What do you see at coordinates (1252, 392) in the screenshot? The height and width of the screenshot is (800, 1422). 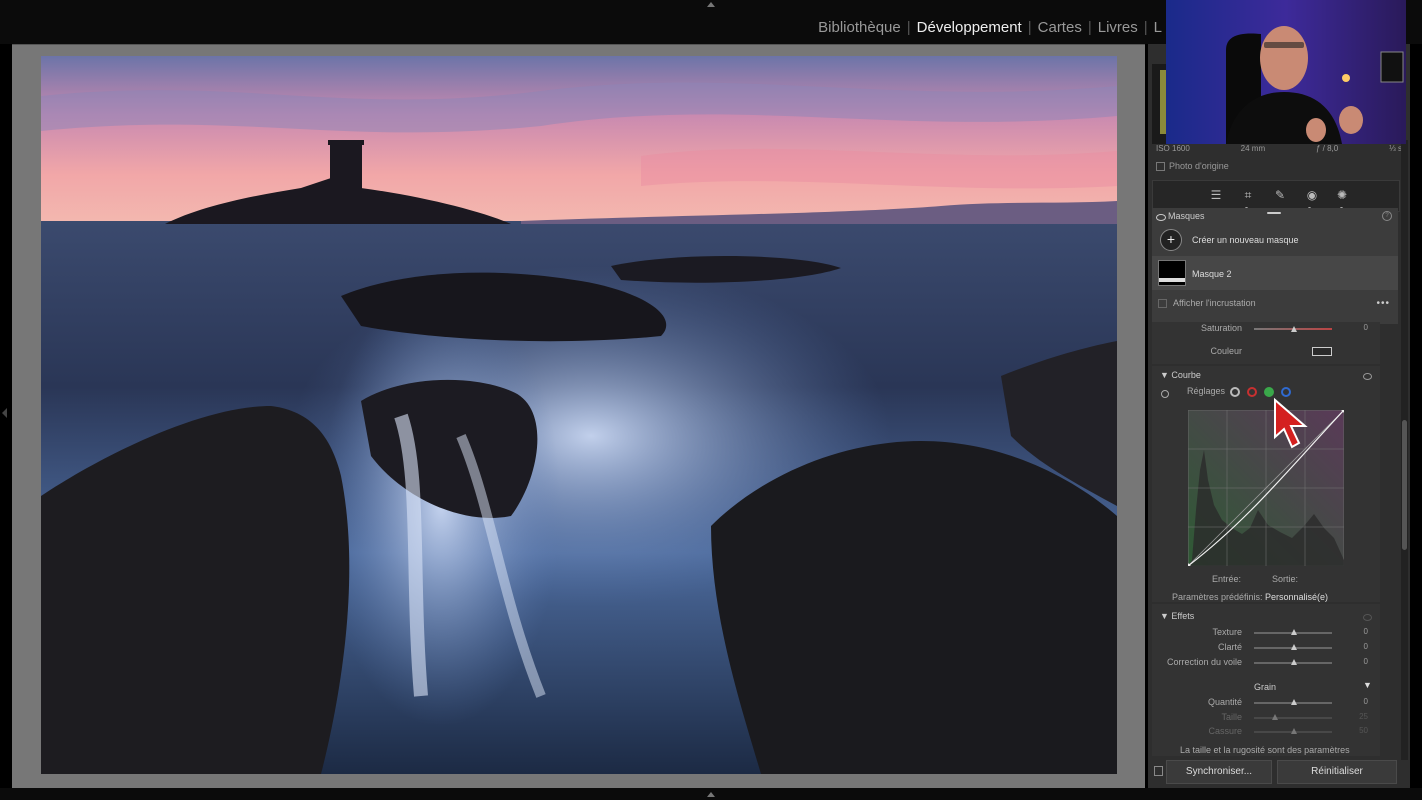 I see `channel-red-icon` at bounding box center [1252, 392].